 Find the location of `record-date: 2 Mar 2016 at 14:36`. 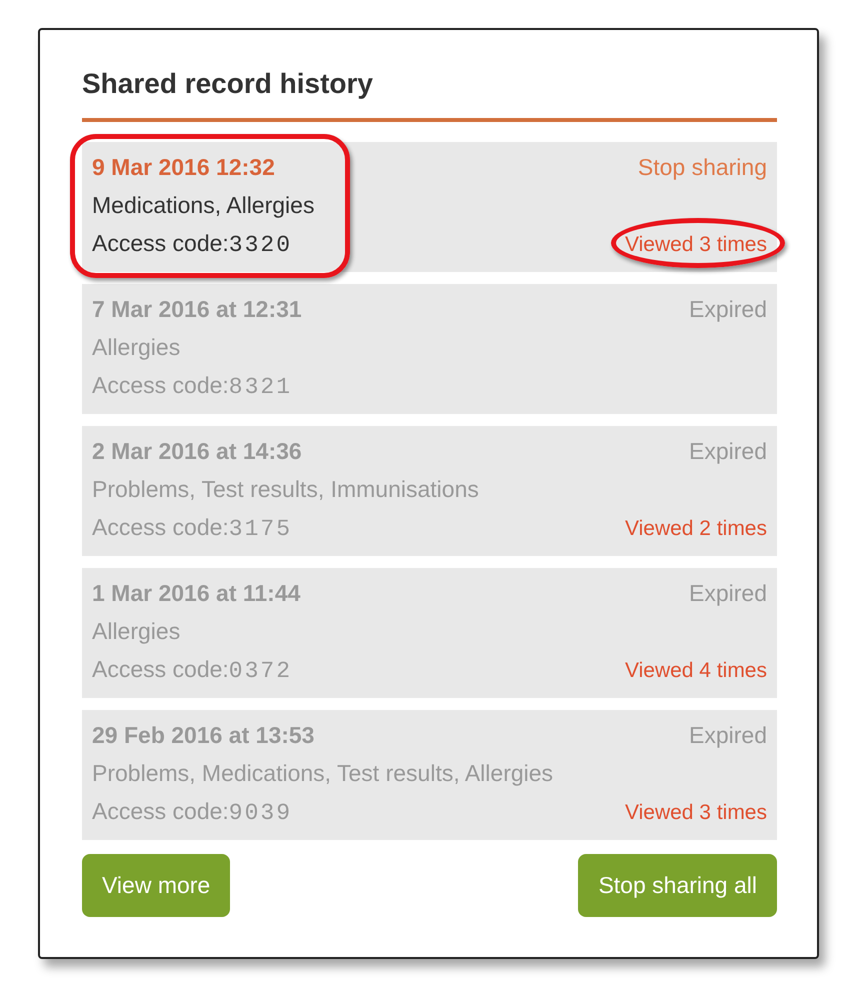

record-date: 2 Mar 2016 at 14:36 is located at coordinates (197, 451).